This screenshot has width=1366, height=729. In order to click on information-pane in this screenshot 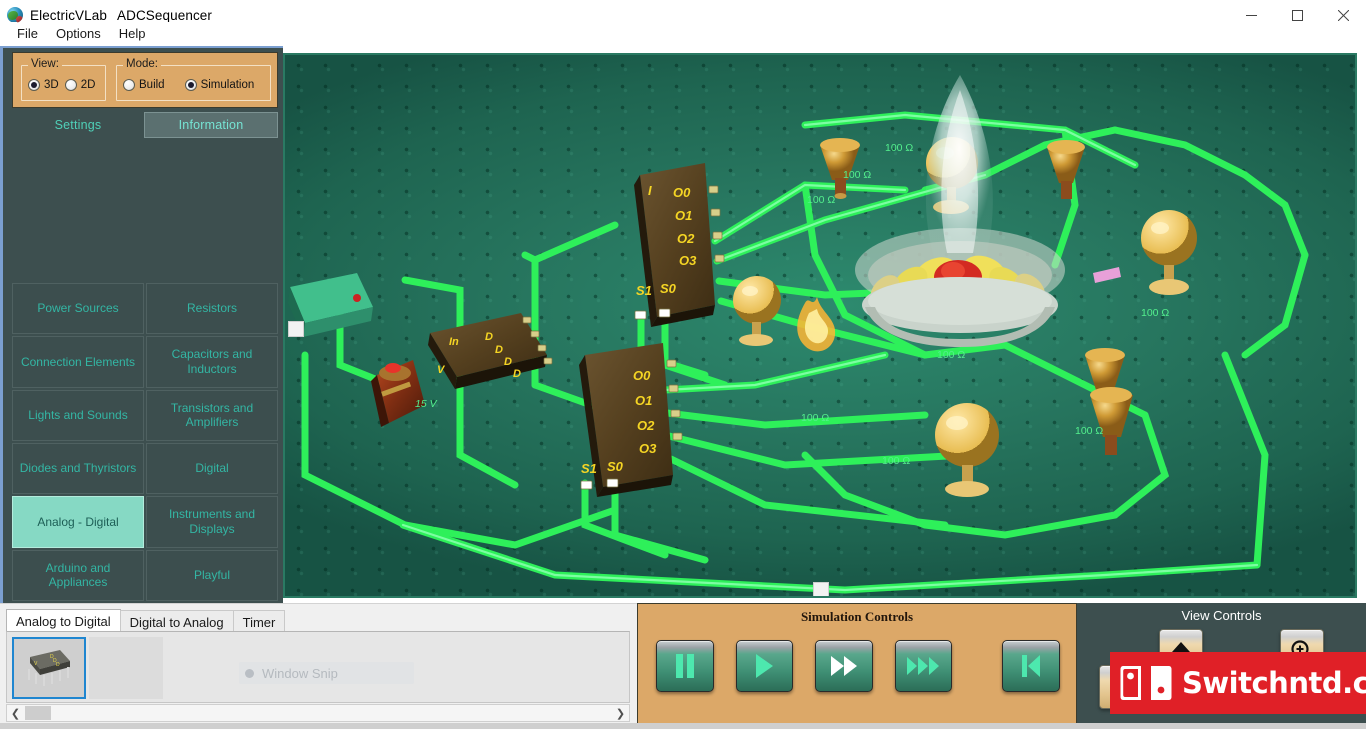, I will do `click(145, 220)`.